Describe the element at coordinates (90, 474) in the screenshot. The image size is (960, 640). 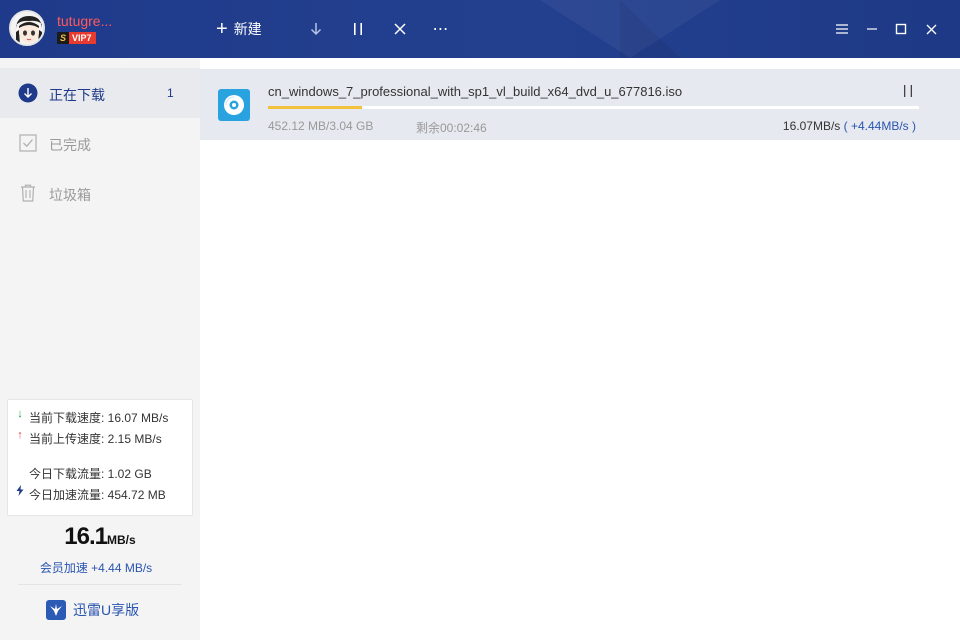
I see `today-download-traffic: 今日下载流量: 1.02 GB` at that location.